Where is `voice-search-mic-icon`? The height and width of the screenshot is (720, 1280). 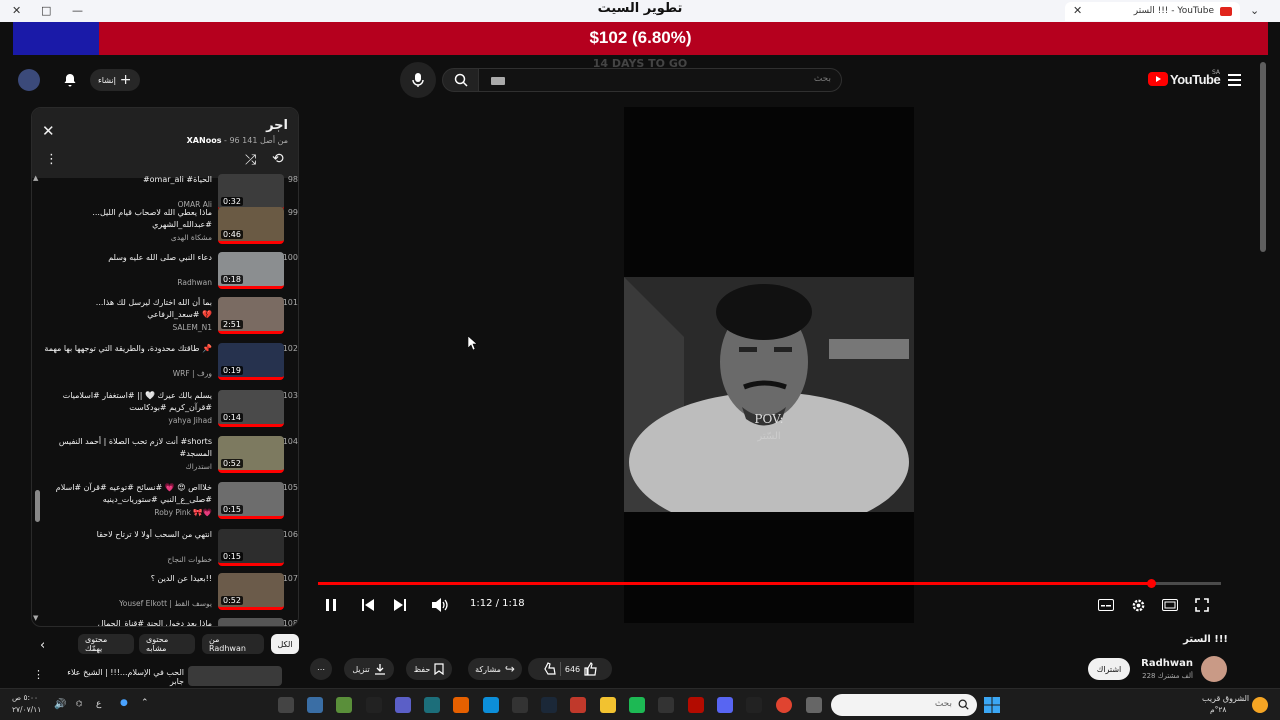 voice-search-mic-icon is located at coordinates (418, 80).